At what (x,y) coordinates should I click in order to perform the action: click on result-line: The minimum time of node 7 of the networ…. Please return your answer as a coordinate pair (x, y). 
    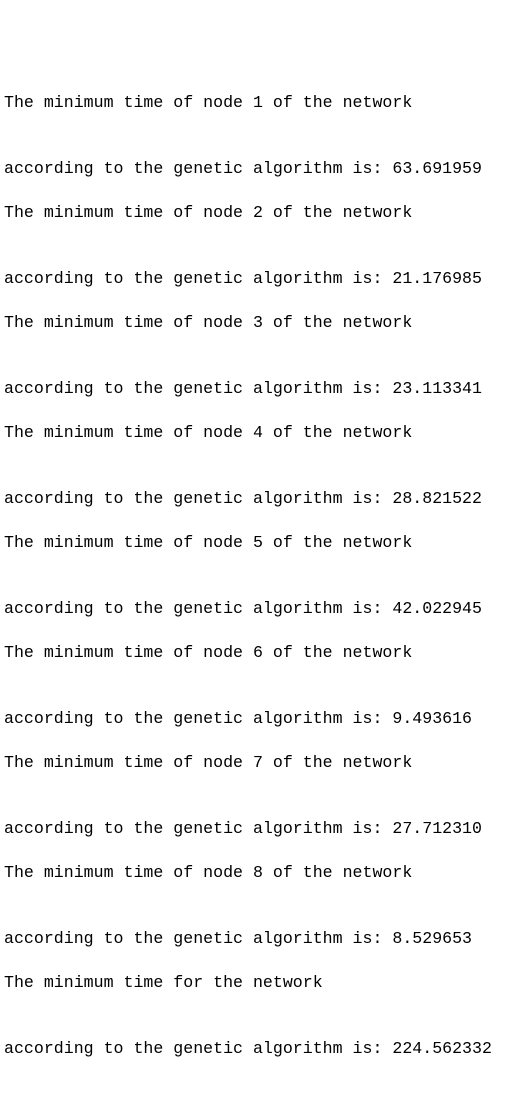
    Looking at the image, I should click on (208, 762).